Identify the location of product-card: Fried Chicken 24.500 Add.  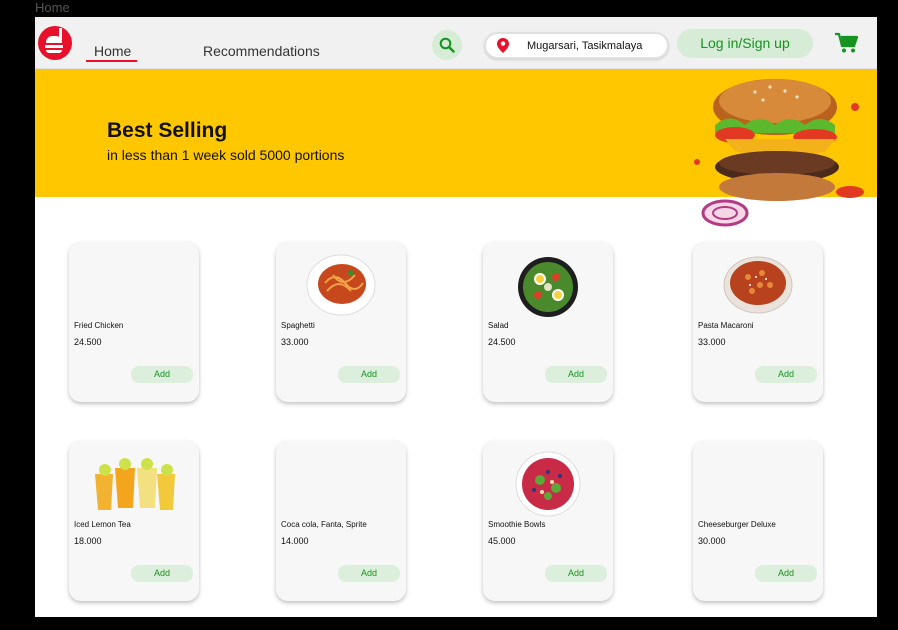
(134, 322).